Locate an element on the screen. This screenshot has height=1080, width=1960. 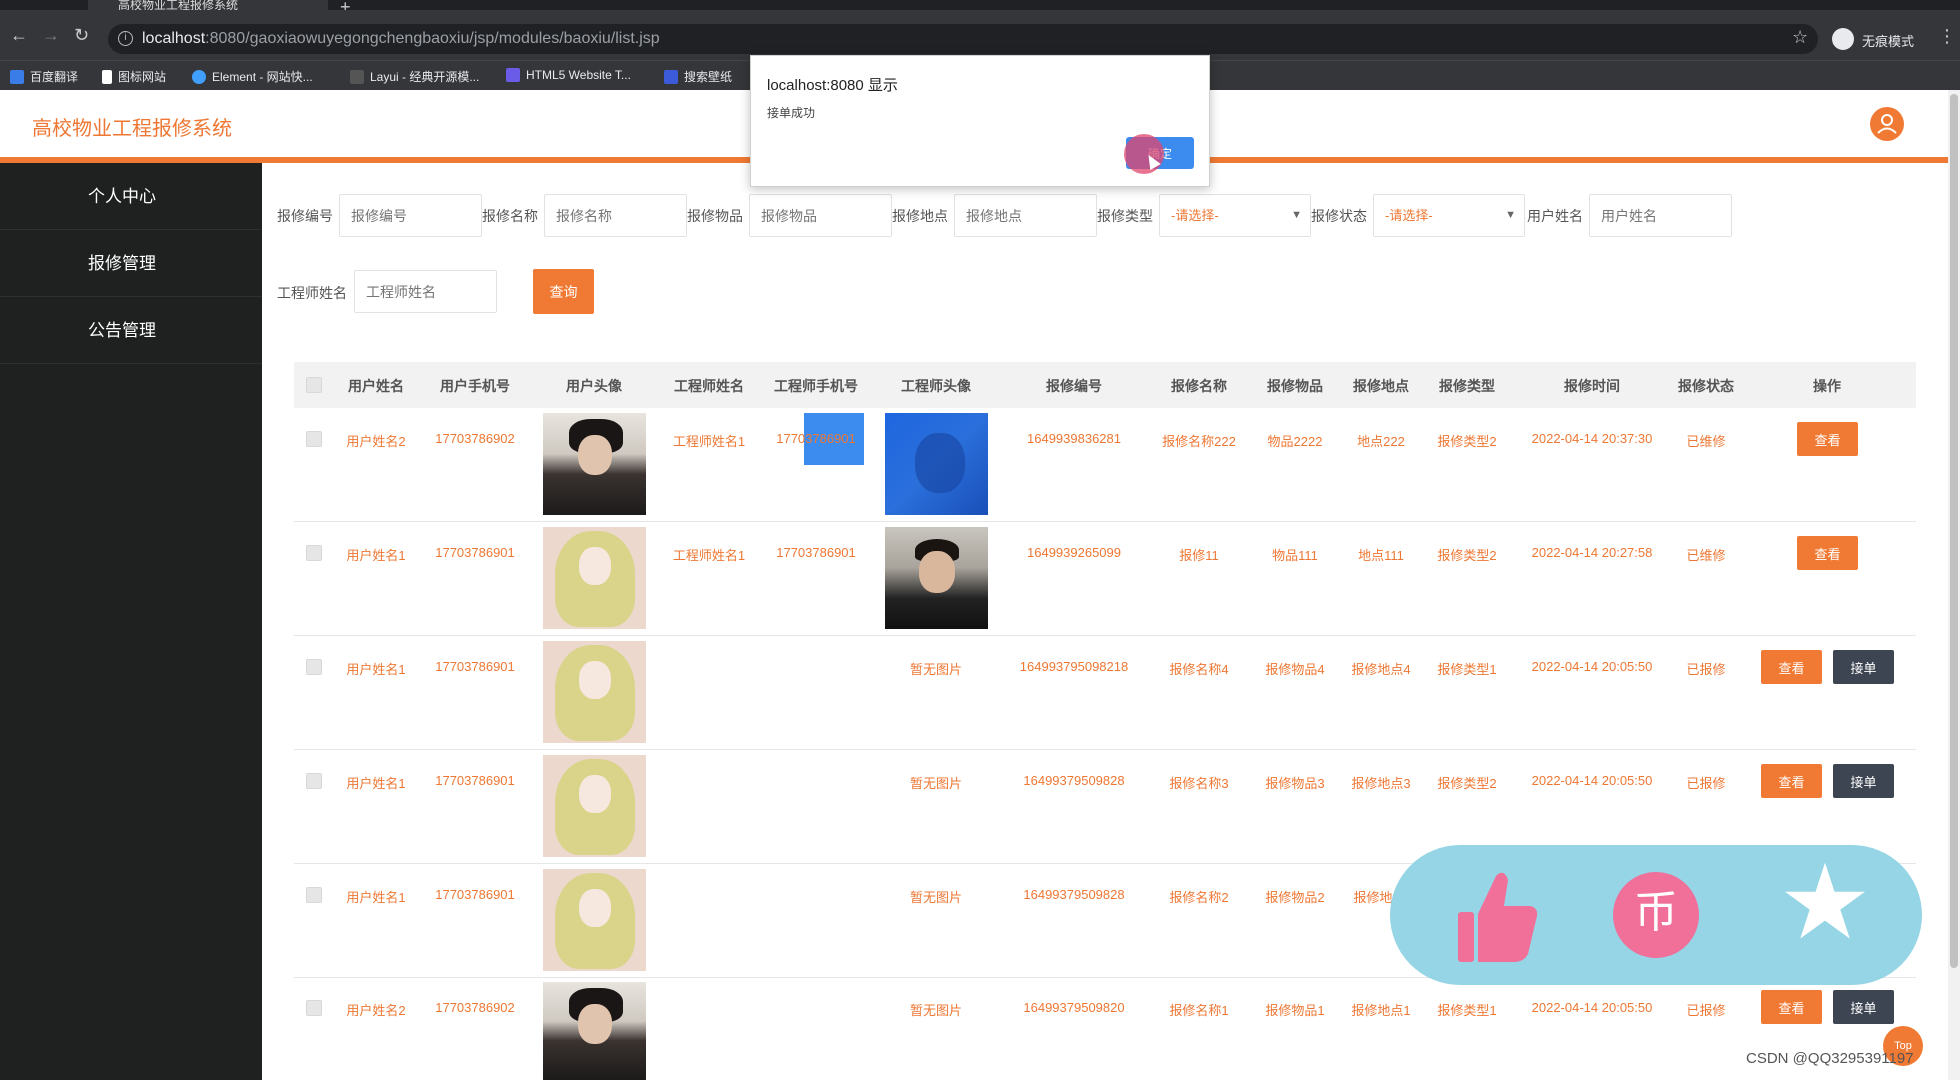
sidebar-item-personal-center: 个人中心 is located at coordinates (131, 196).